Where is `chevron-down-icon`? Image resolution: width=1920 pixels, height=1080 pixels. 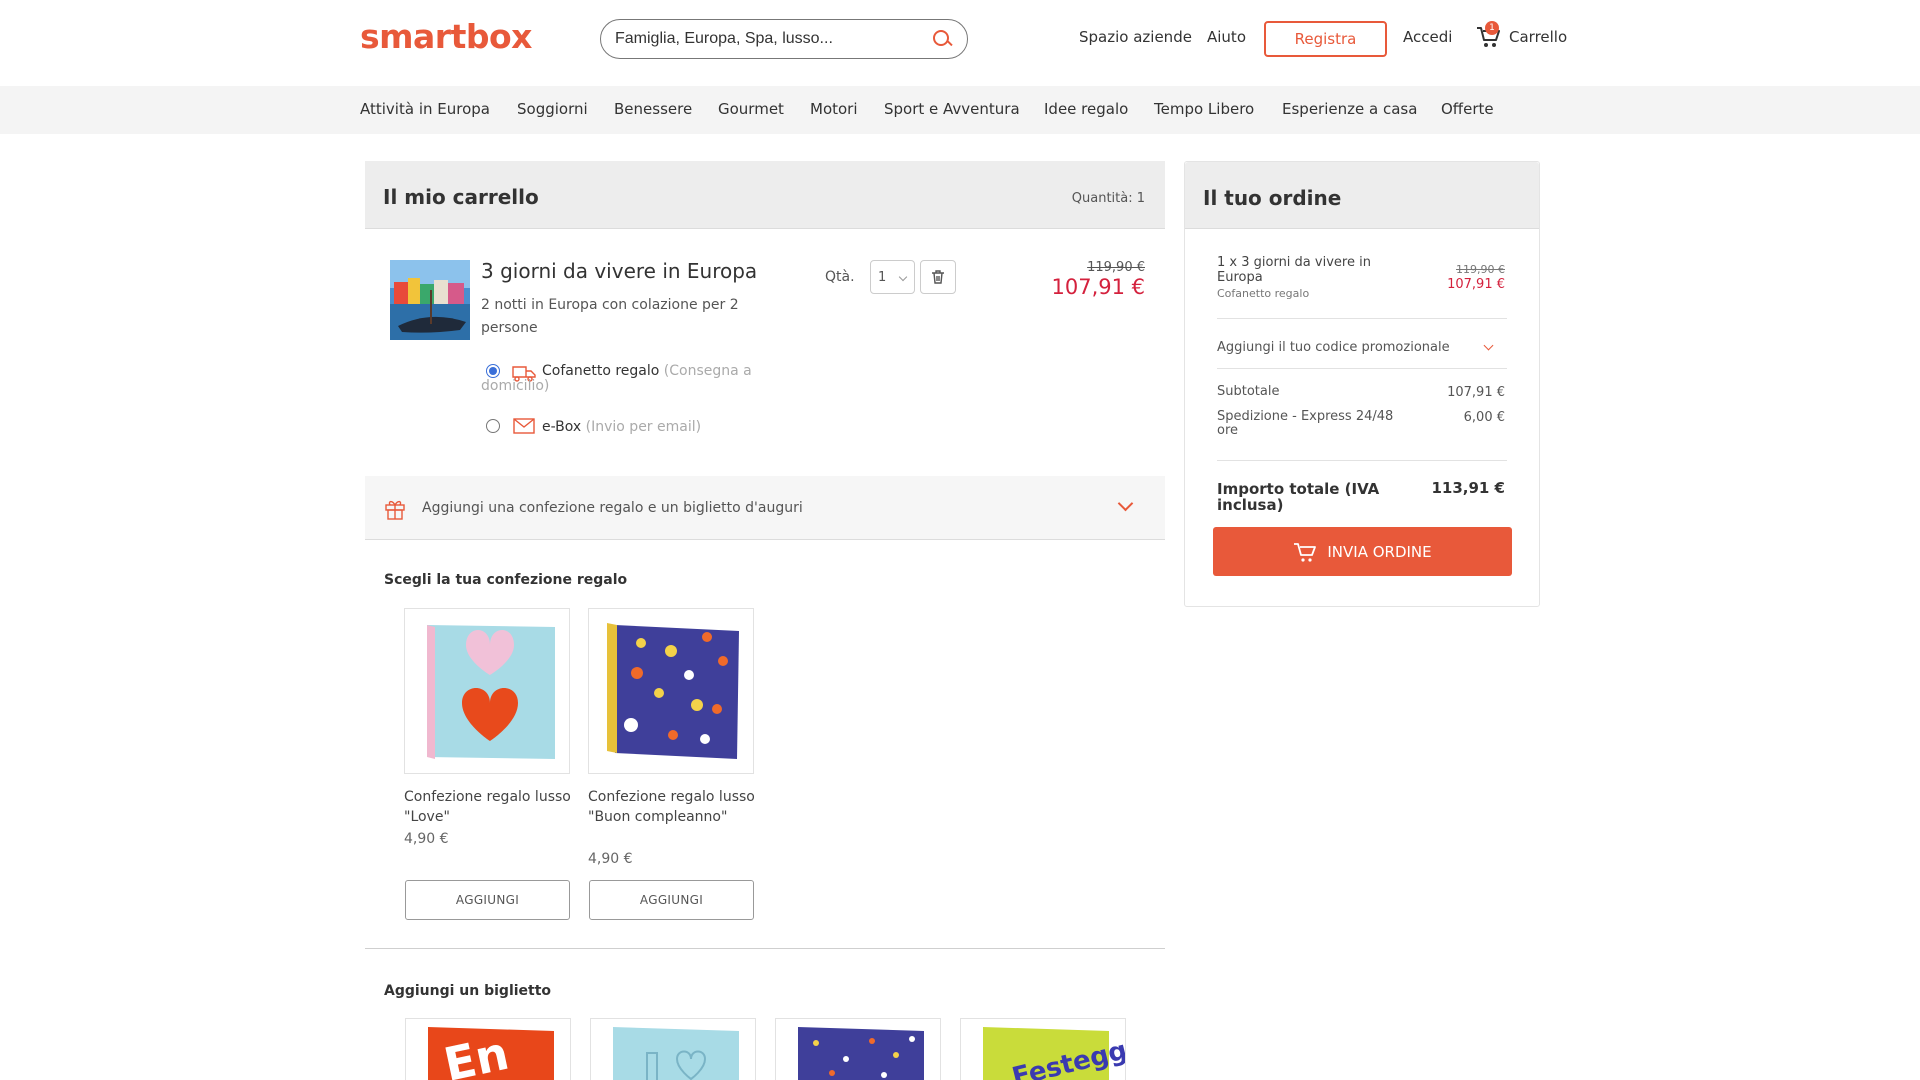
chevron-down-icon is located at coordinates (1125, 503).